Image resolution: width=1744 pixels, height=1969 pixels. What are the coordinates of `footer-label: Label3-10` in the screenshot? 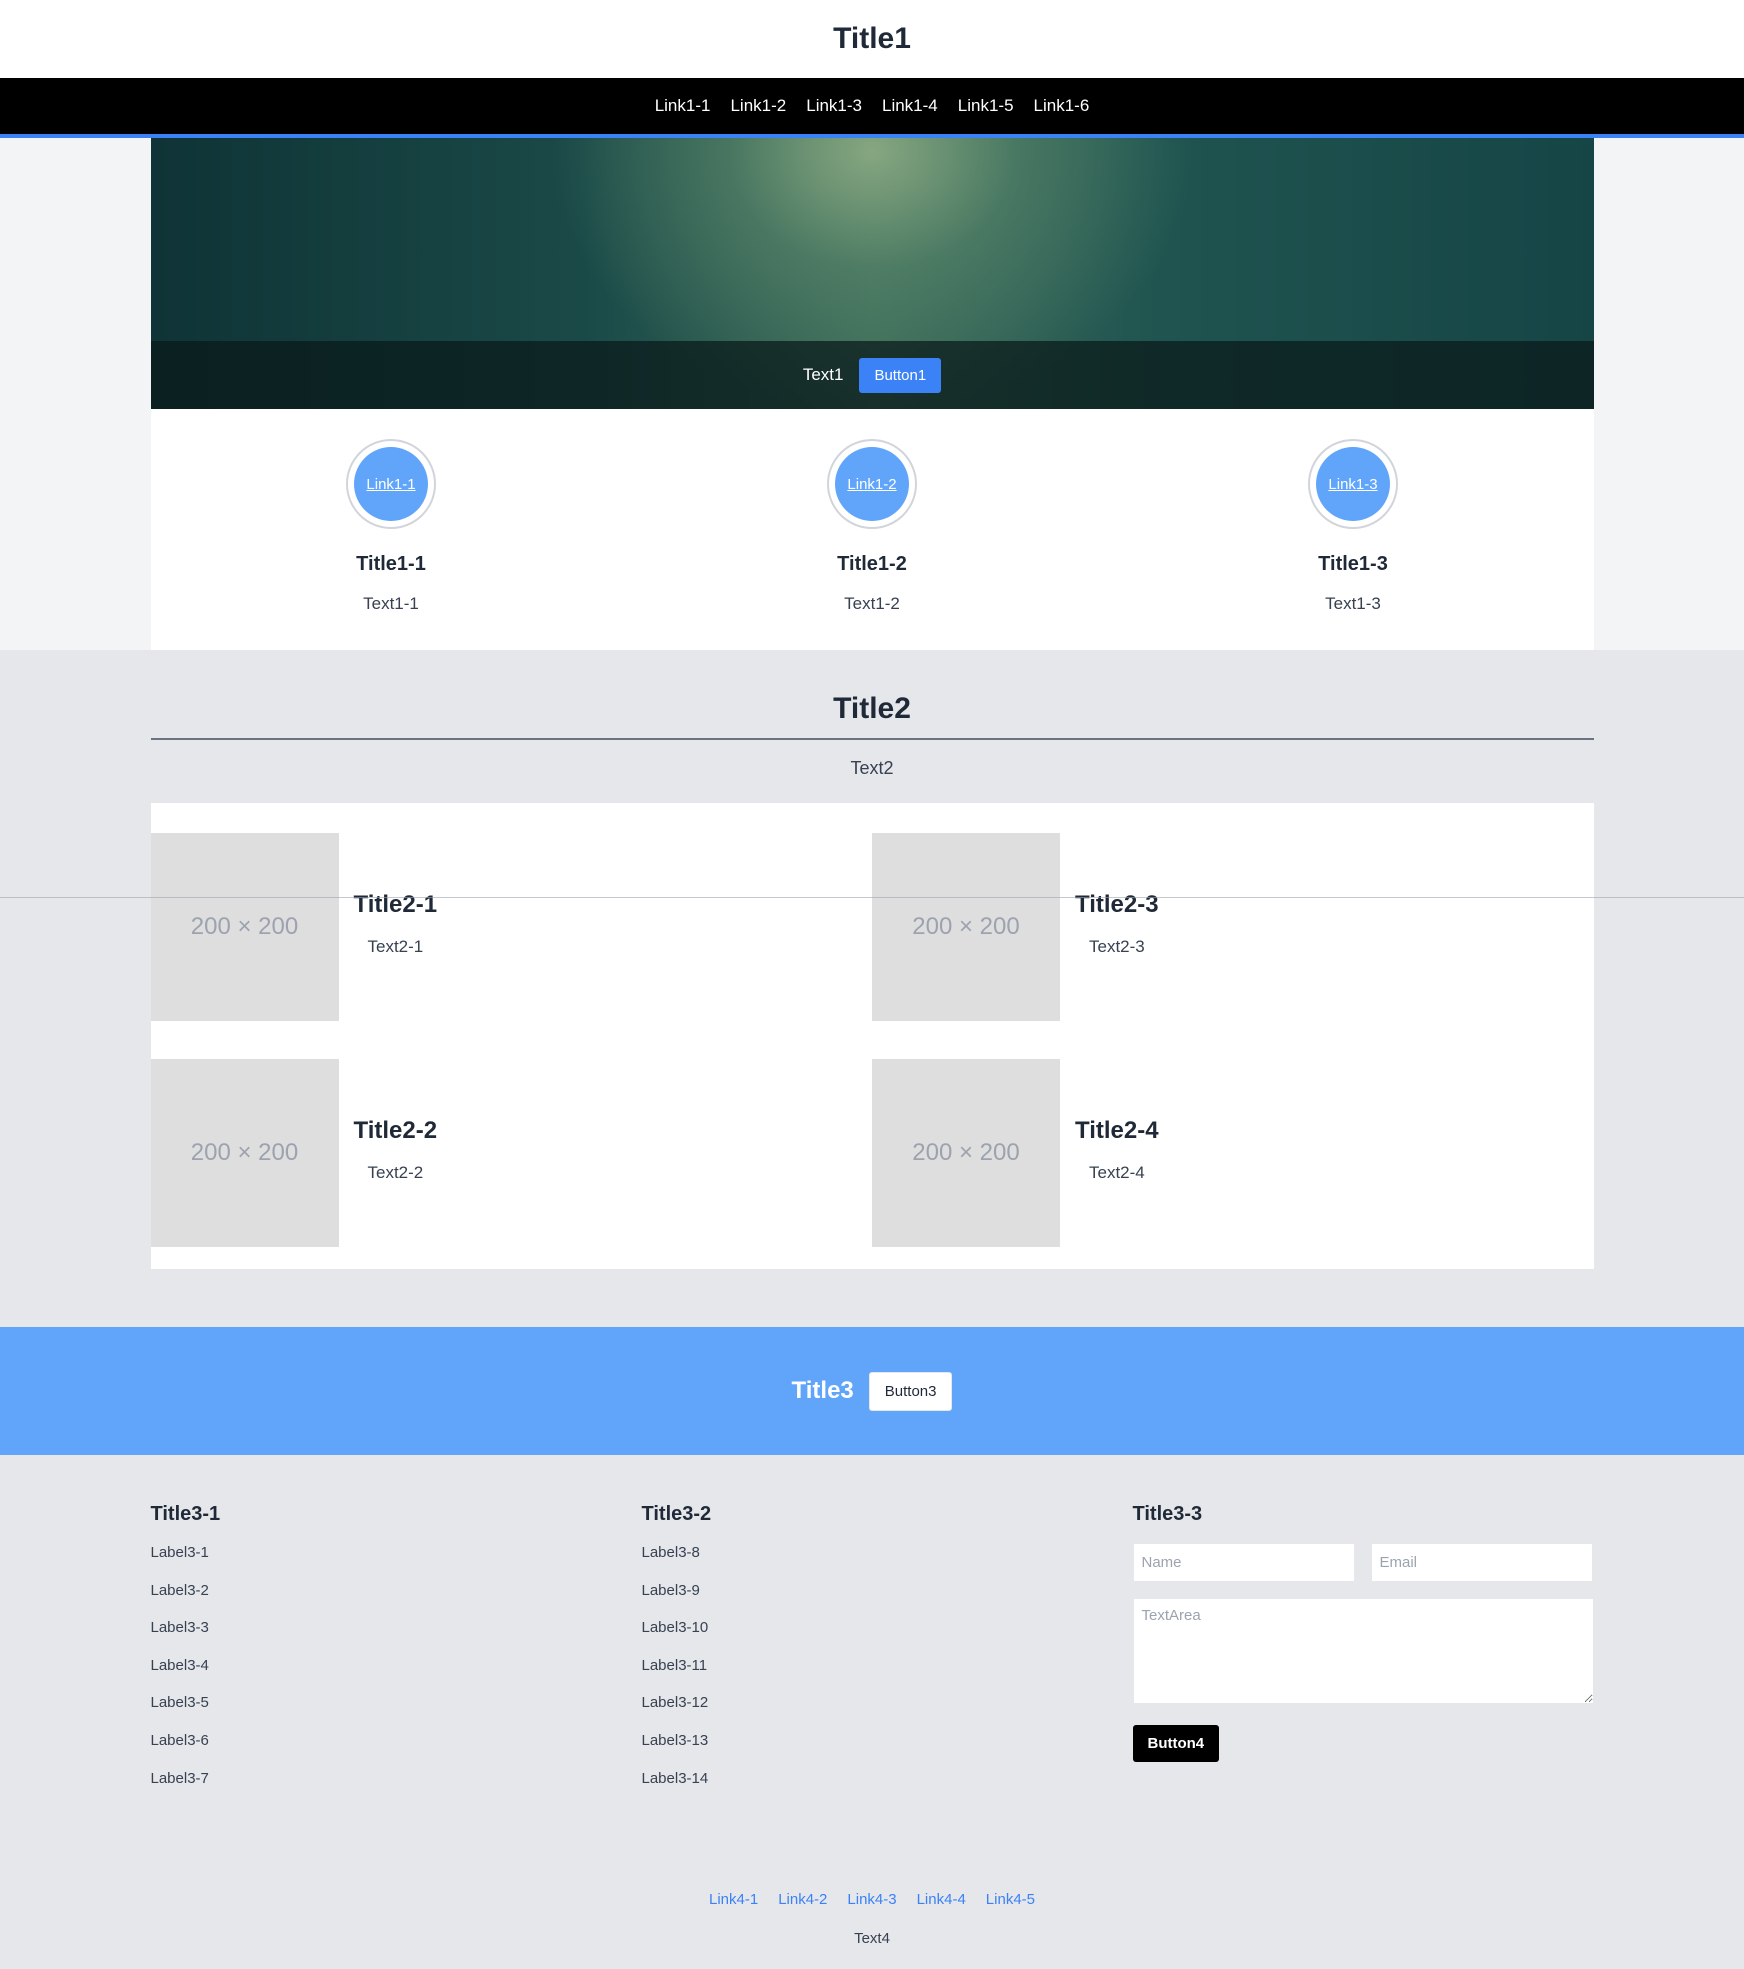 It's located at (675, 1628).